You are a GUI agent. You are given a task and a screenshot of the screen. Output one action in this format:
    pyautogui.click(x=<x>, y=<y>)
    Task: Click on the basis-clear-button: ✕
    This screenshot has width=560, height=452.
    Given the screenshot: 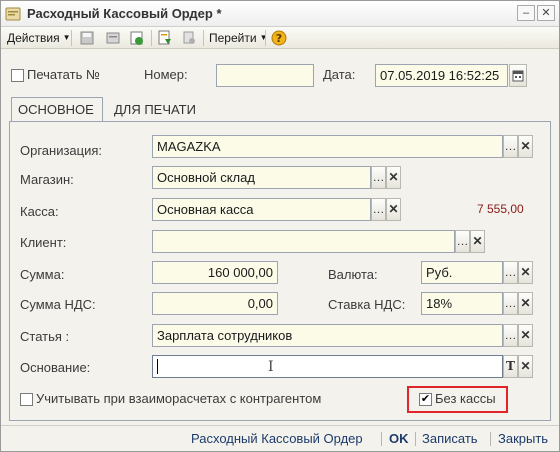 What is the action you would take?
    pyautogui.click(x=525, y=366)
    